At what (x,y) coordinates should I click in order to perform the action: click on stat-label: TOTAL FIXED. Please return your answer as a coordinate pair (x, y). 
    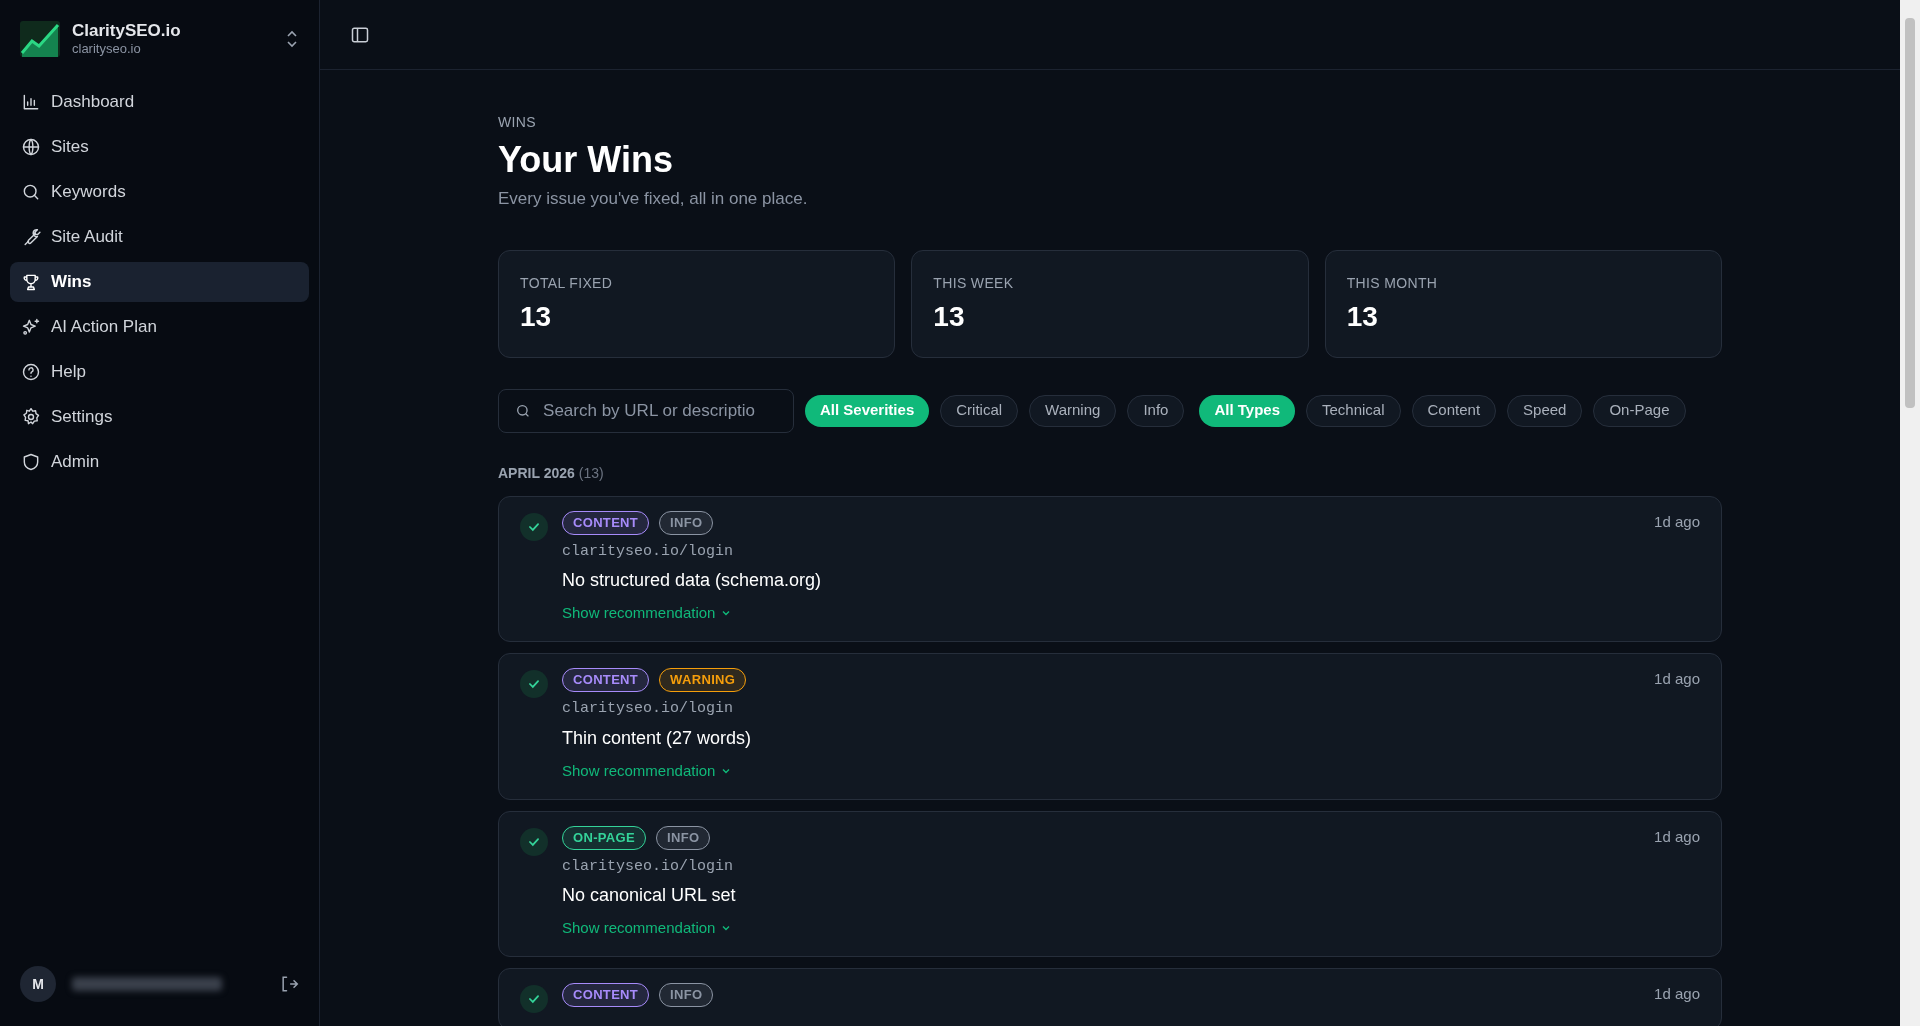
    Looking at the image, I should click on (567, 283).